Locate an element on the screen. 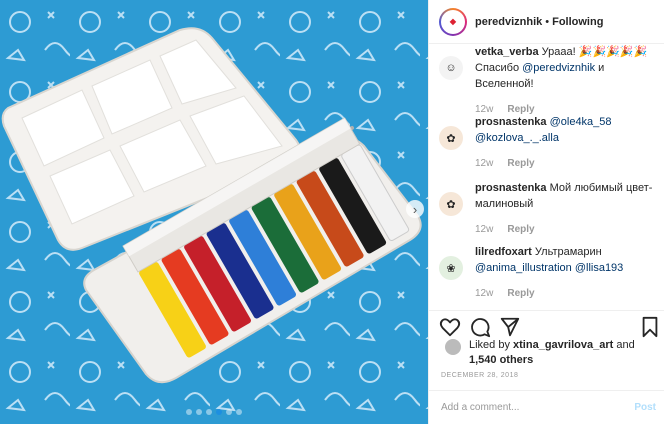  liker-avatar is located at coordinates (453, 347).